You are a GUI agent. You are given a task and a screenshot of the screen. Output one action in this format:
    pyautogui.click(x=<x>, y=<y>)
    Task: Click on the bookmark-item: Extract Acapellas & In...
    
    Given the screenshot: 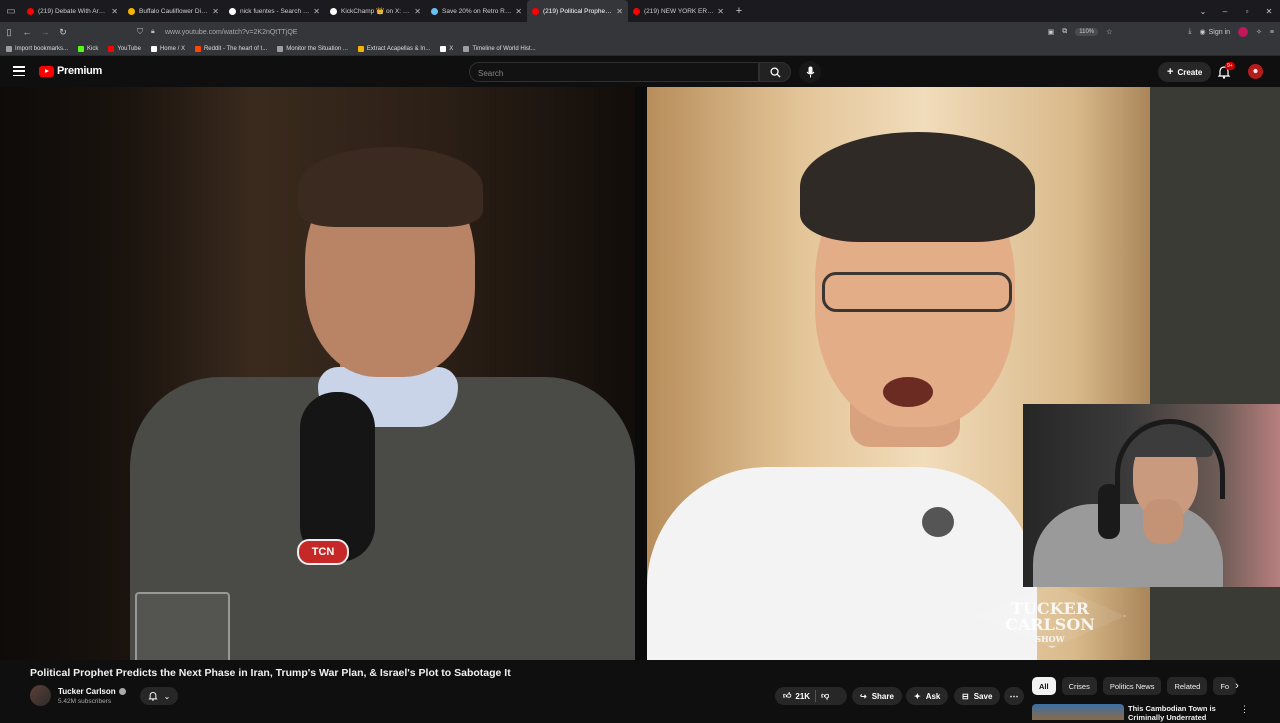 What is the action you would take?
    pyautogui.click(x=394, y=48)
    